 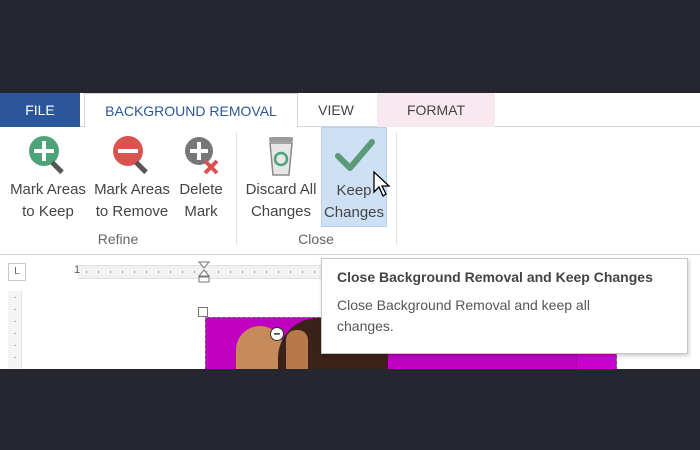 I want to click on delete-mark-button: Delete Mark, so click(x=201, y=179).